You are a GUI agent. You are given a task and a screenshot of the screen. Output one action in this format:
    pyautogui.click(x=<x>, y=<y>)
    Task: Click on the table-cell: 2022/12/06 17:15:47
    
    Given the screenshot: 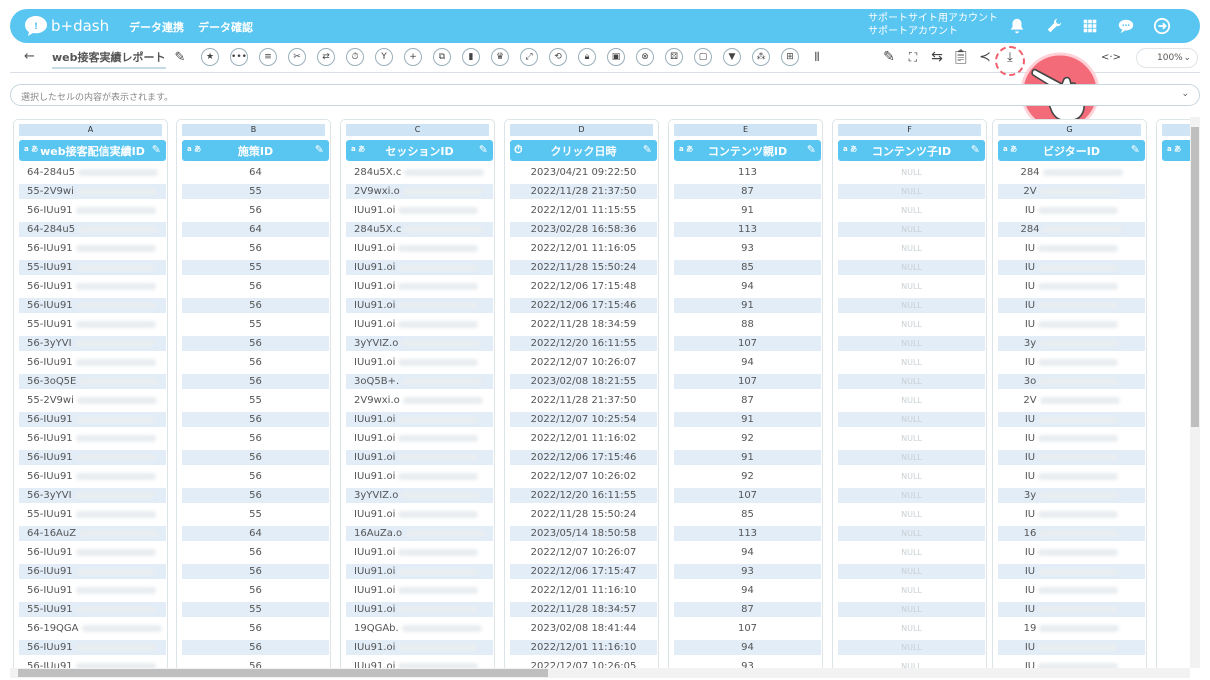 What is the action you would take?
    pyautogui.click(x=583, y=571)
    